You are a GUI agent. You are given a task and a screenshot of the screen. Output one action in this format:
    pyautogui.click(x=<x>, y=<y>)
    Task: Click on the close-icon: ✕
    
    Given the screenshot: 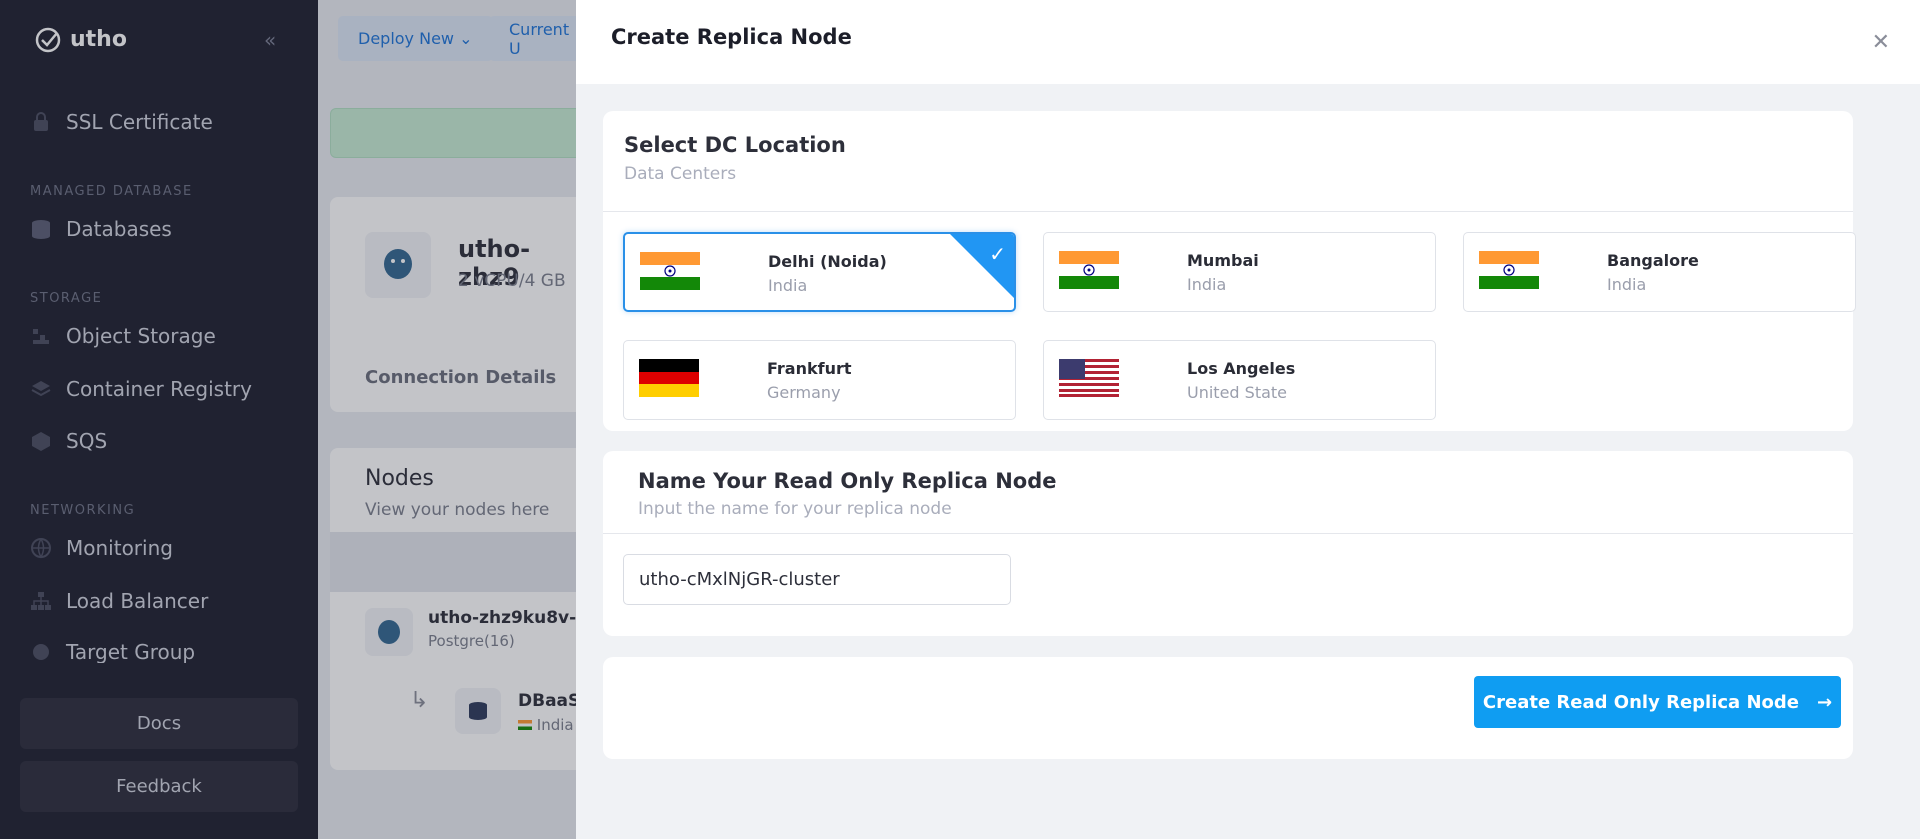 What is the action you would take?
    pyautogui.click(x=1881, y=42)
    